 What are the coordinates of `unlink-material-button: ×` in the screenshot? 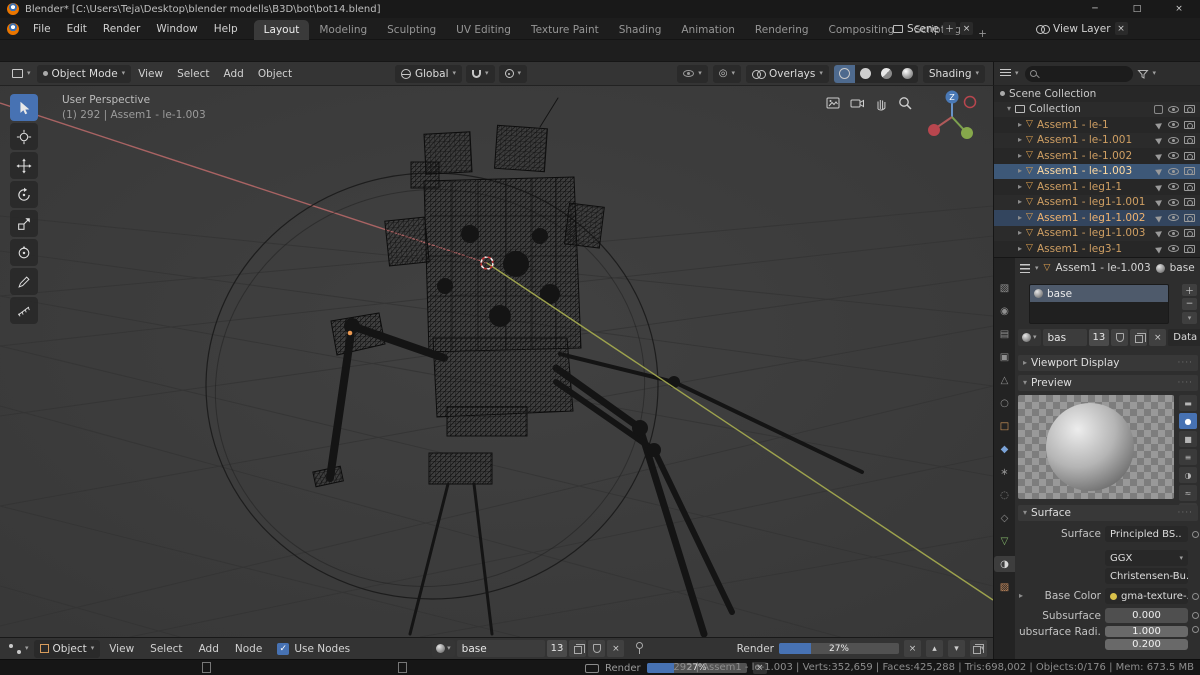 It's located at (1158, 337).